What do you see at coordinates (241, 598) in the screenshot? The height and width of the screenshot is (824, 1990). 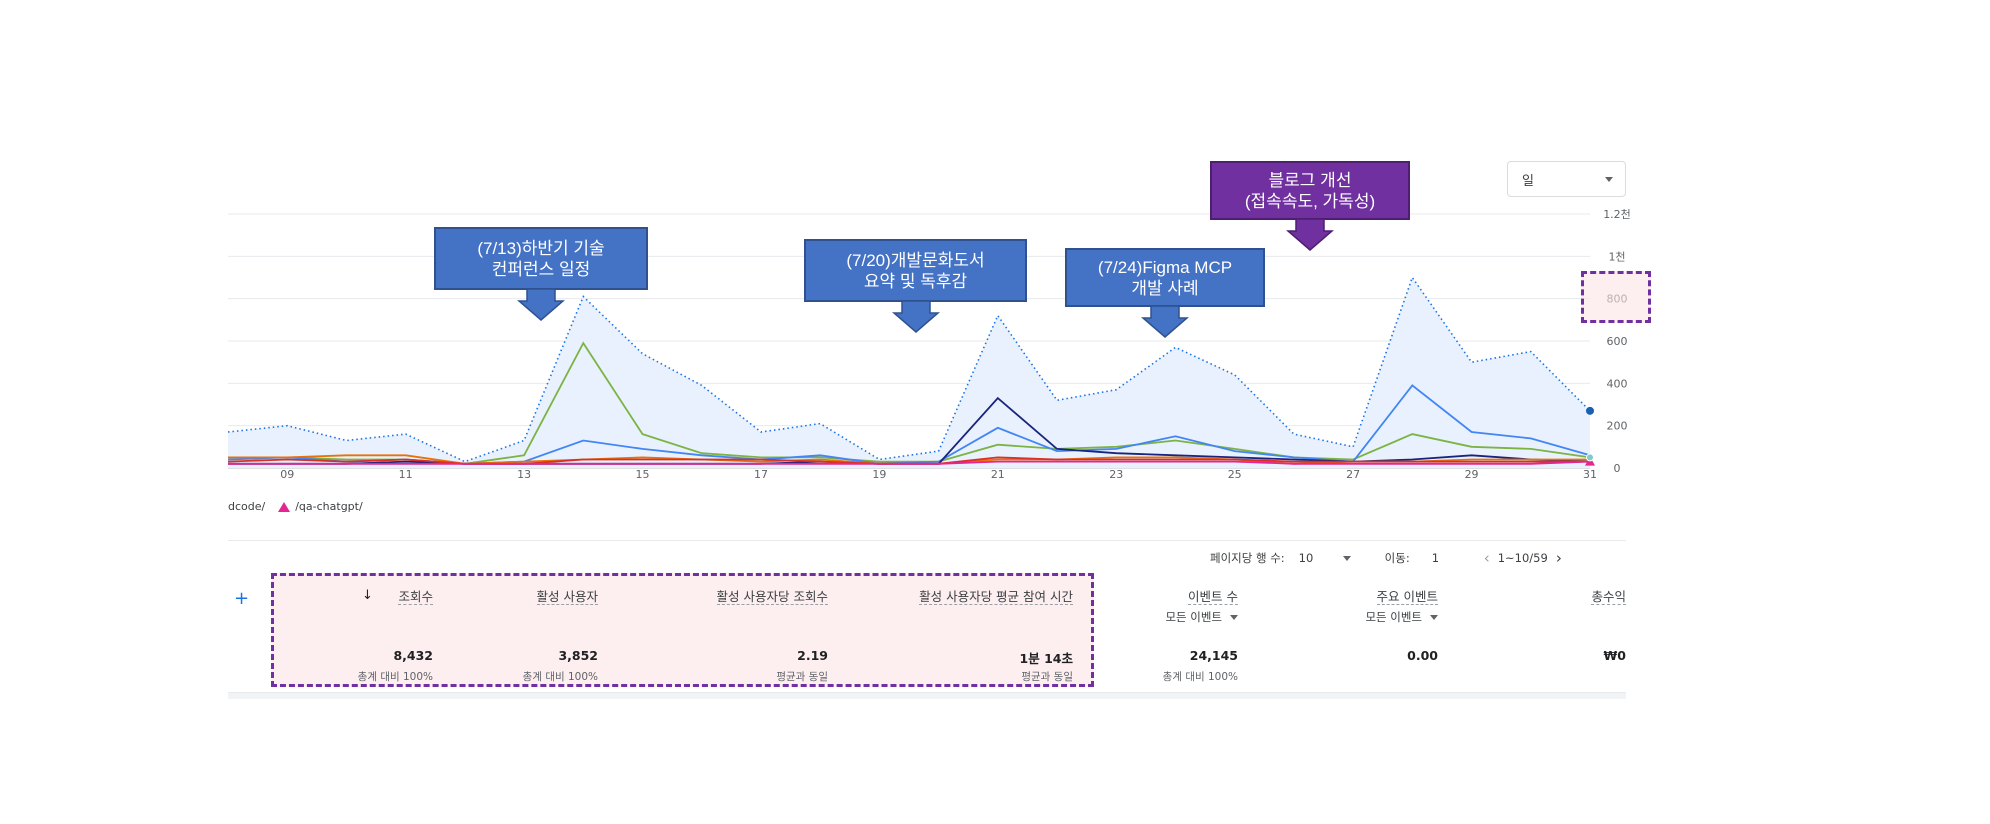 I see `add-column-icon: +` at bounding box center [241, 598].